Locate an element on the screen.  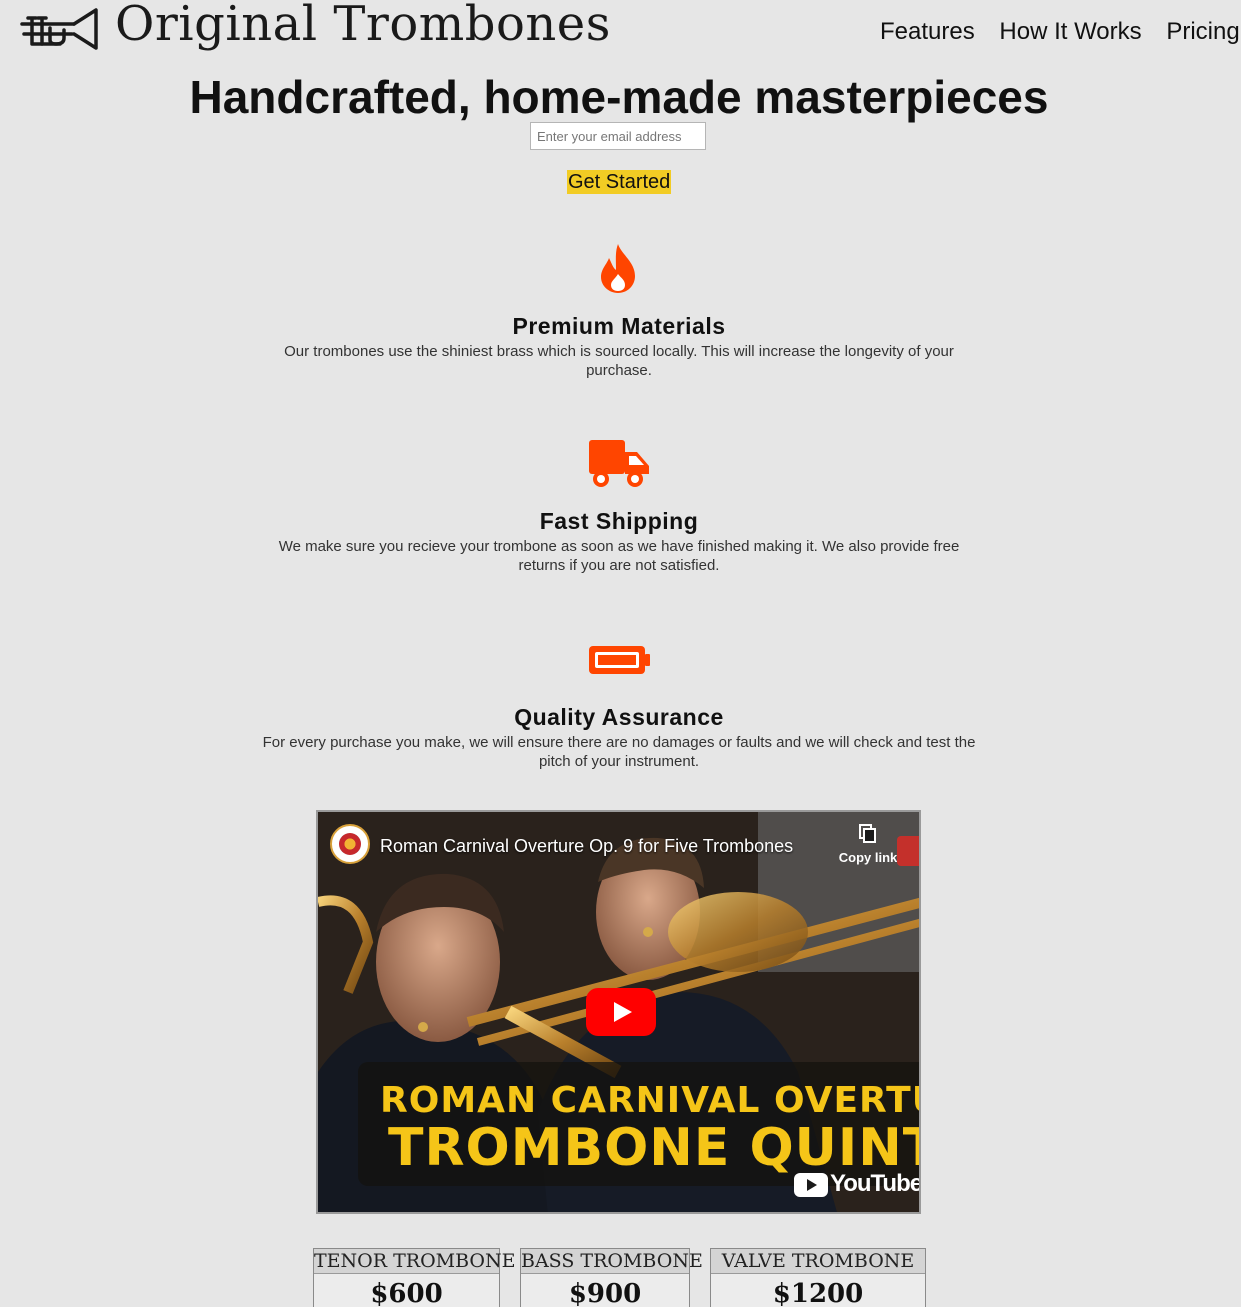
nav-link-pricing: Pricing is located at coordinates (1202, 31).